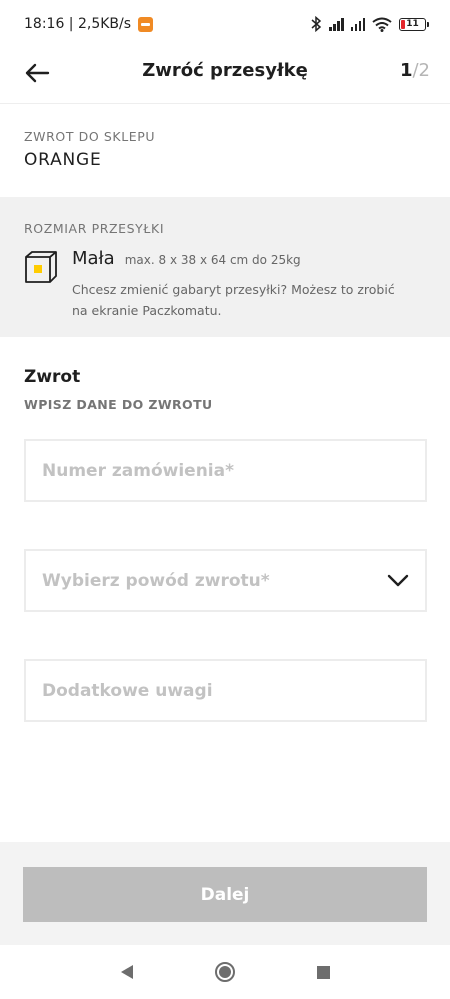 This screenshot has width=450, height=999. Describe the element at coordinates (398, 580) in the screenshot. I see `chevron-down-icon` at that location.